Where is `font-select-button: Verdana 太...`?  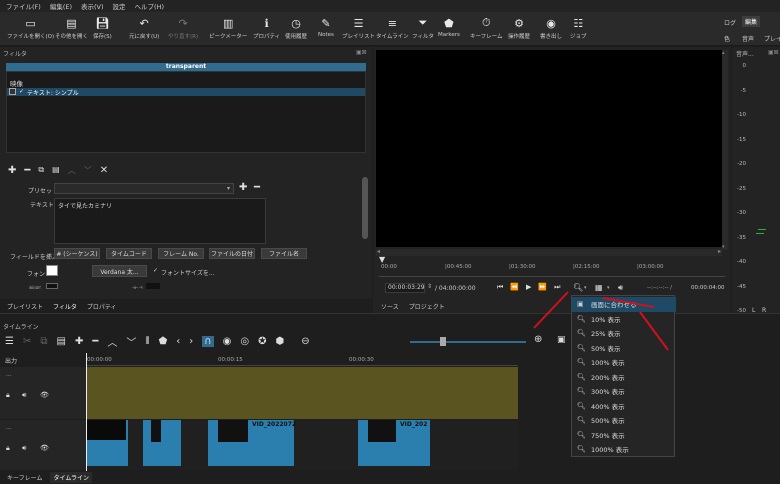
font-select-button: Verdana 太... is located at coordinates (119, 271).